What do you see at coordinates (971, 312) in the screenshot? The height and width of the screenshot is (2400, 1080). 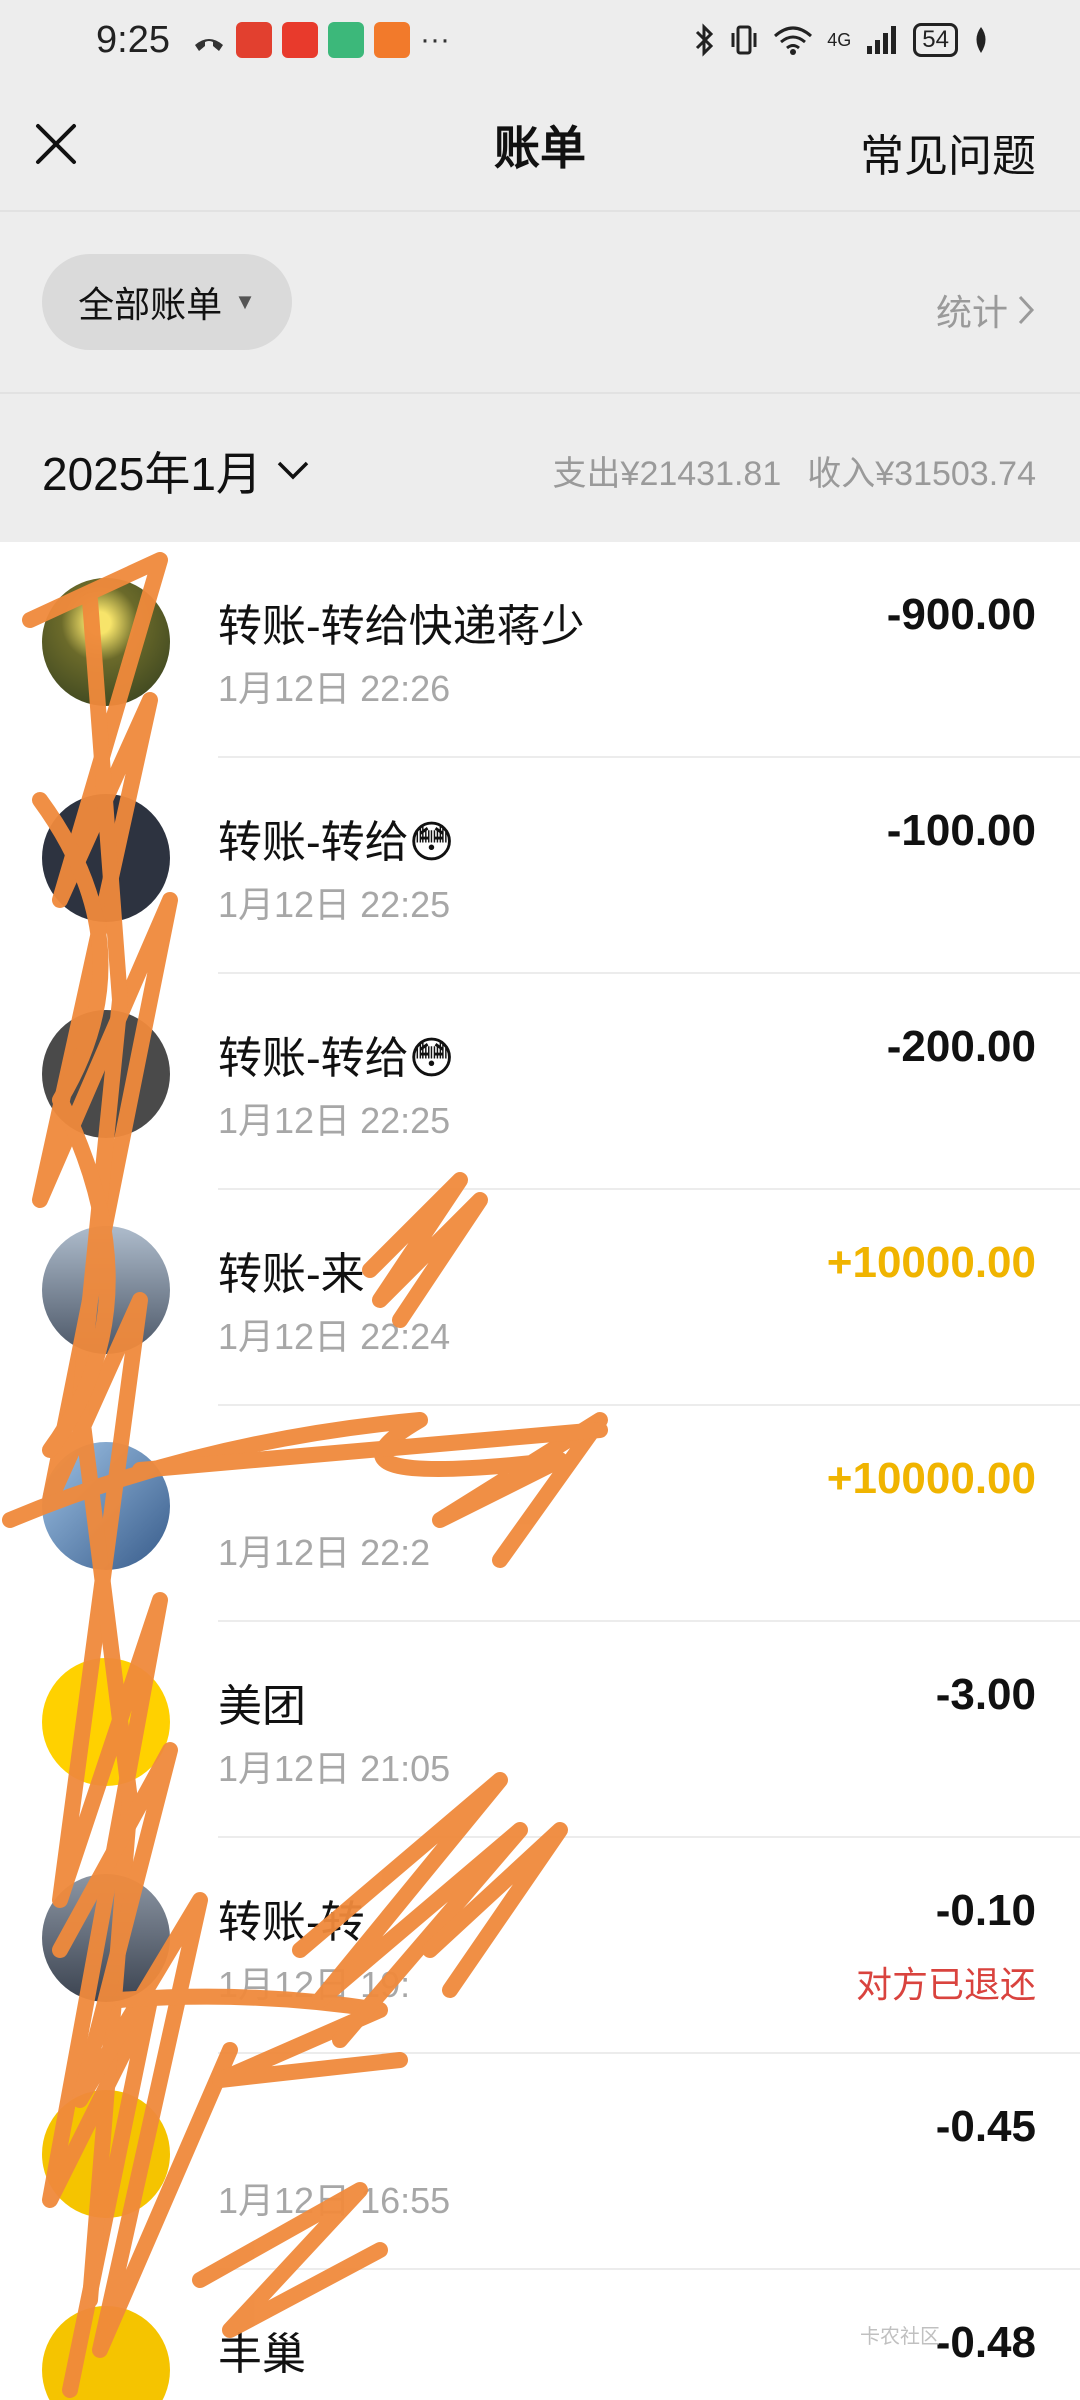 I see `statistics-label: 统计` at bounding box center [971, 312].